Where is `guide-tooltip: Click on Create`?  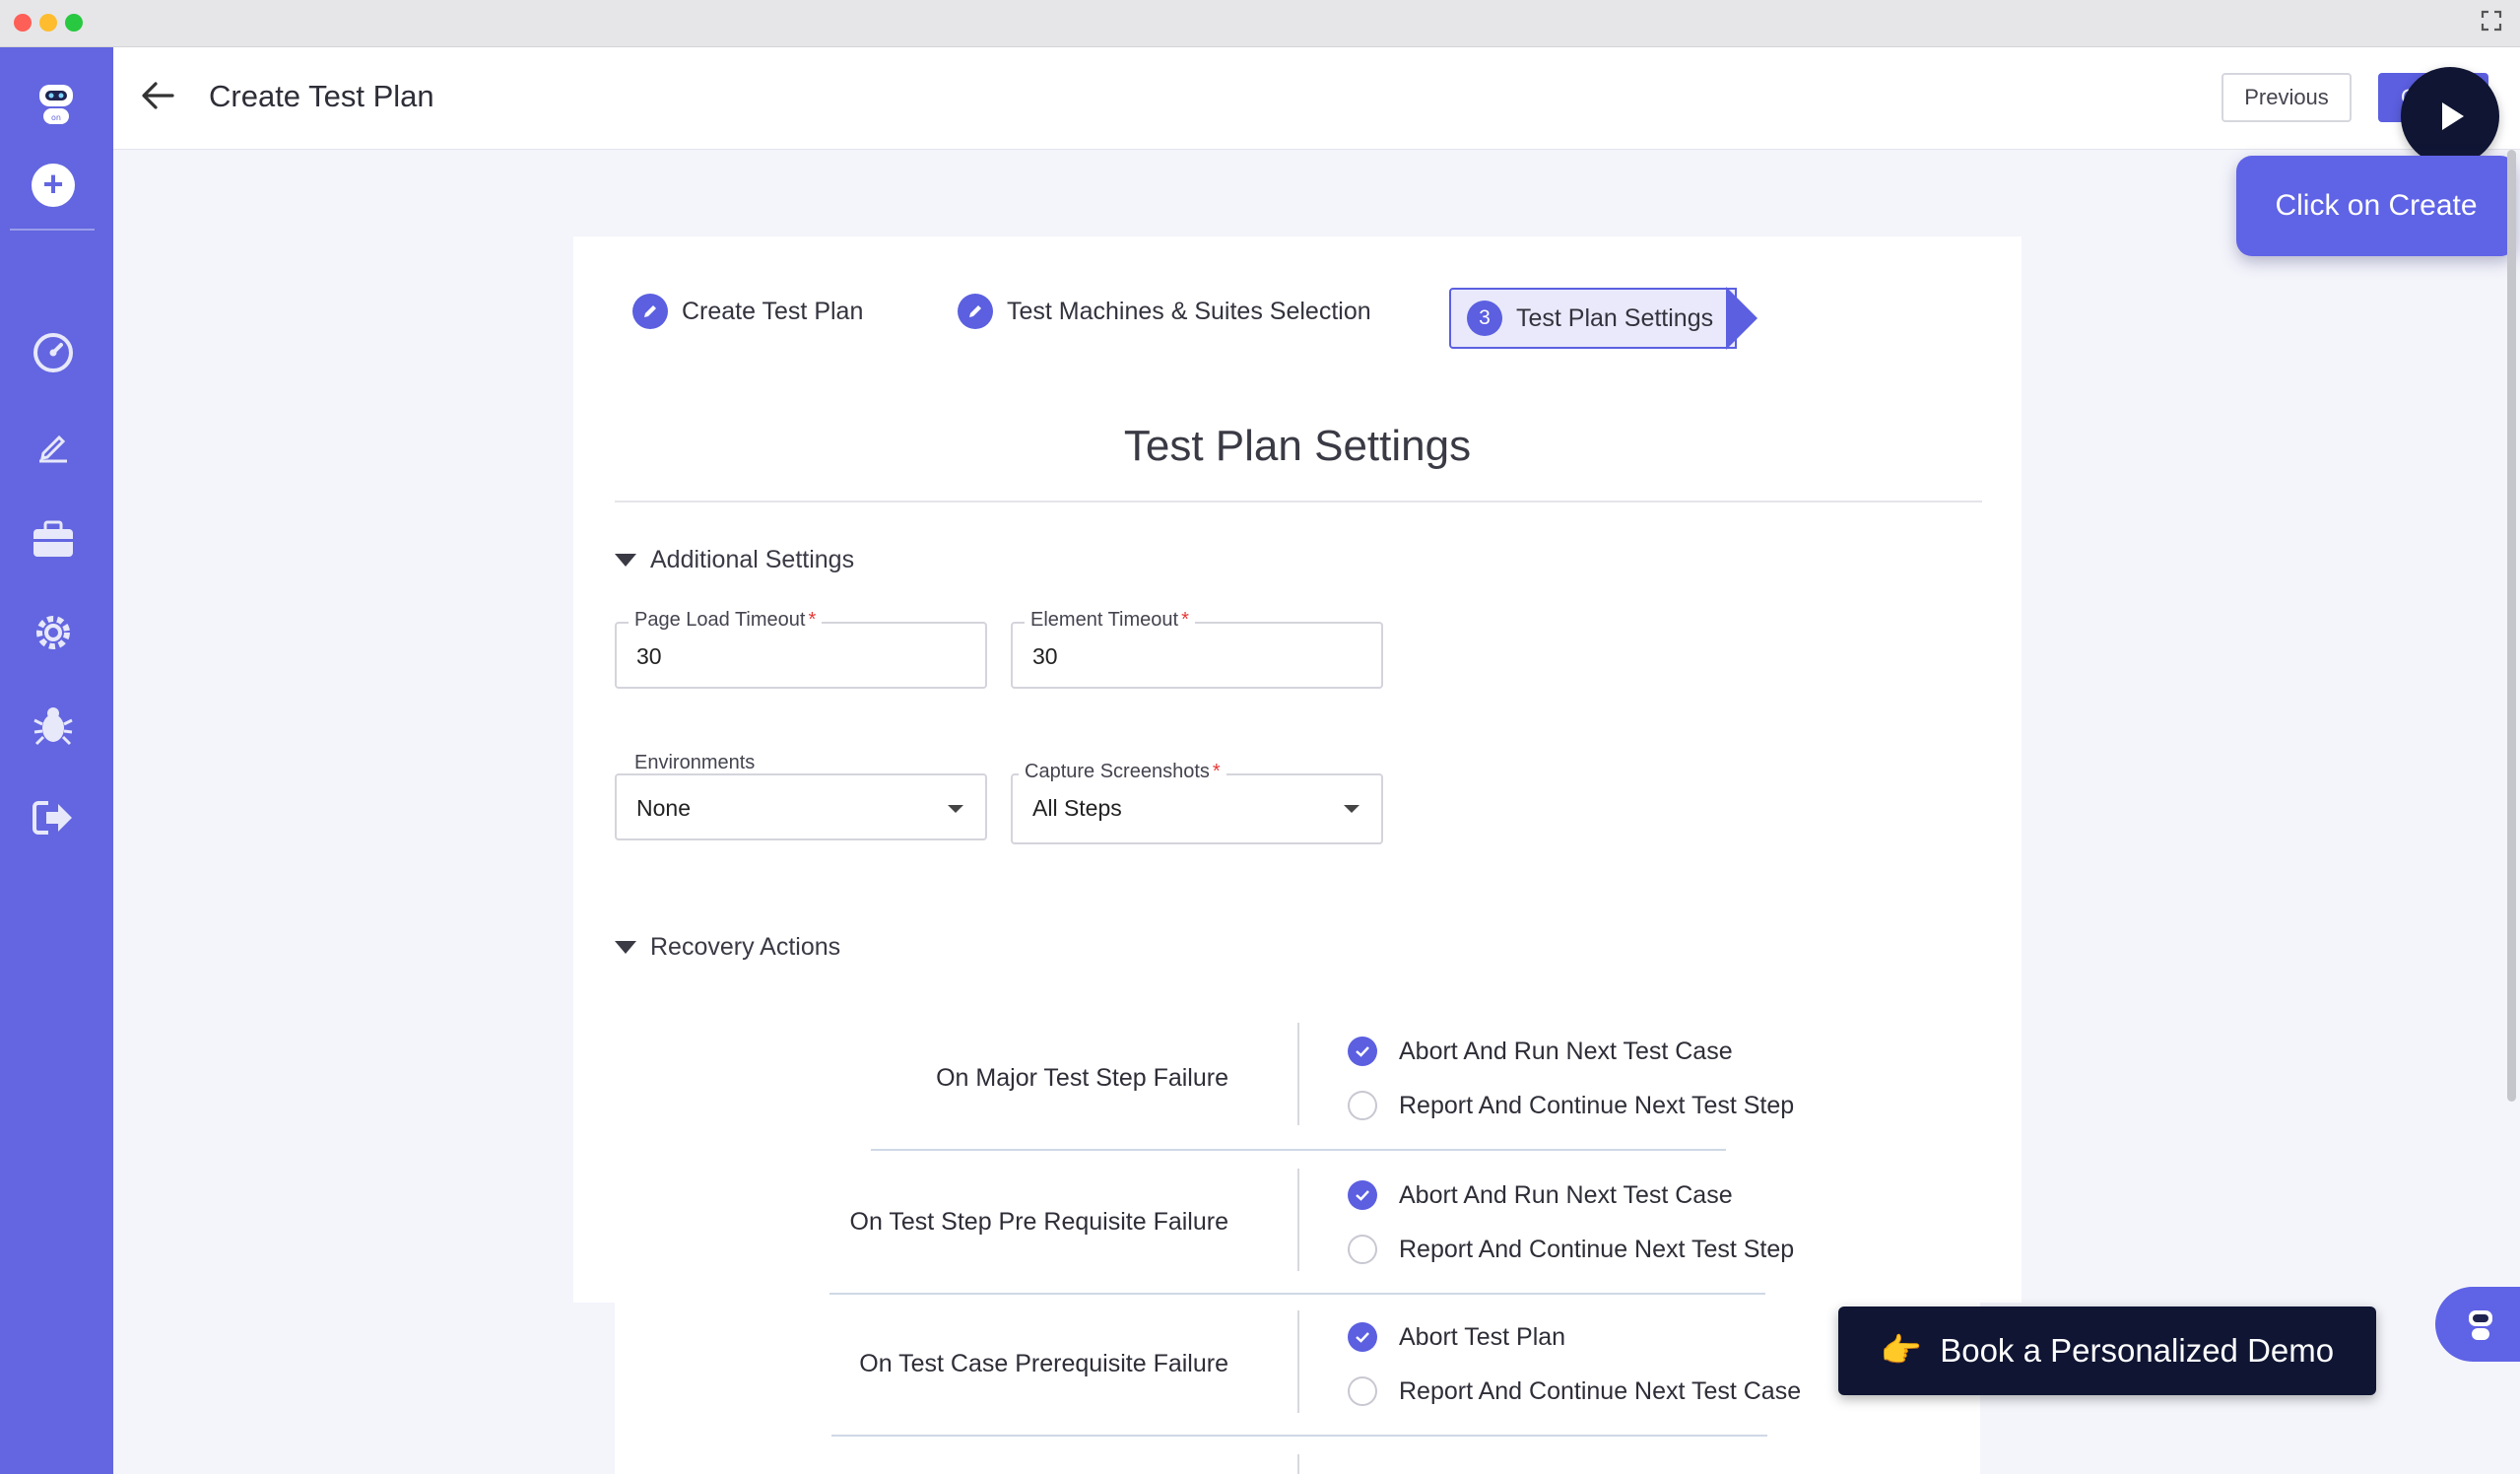 guide-tooltip: Click on Create is located at coordinates (2376, 206).